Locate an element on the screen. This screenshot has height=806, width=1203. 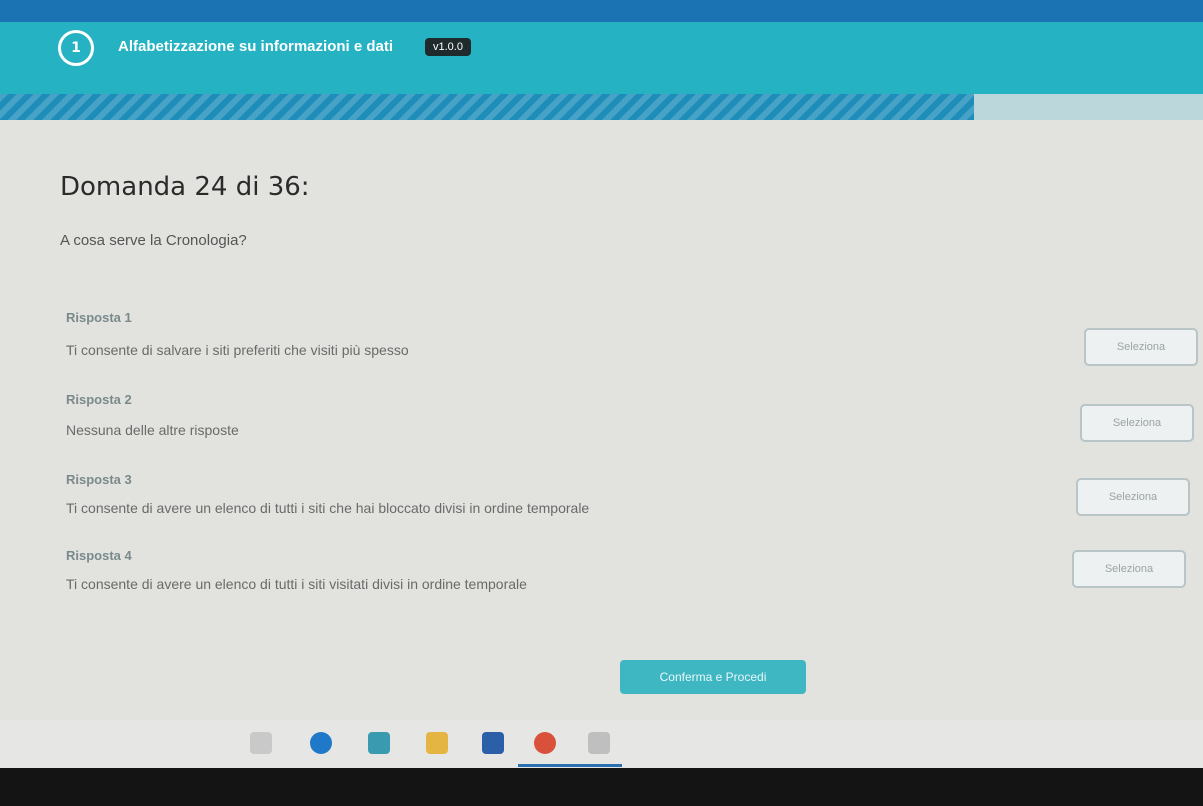
search-icon is located at coordinates (261, 743).